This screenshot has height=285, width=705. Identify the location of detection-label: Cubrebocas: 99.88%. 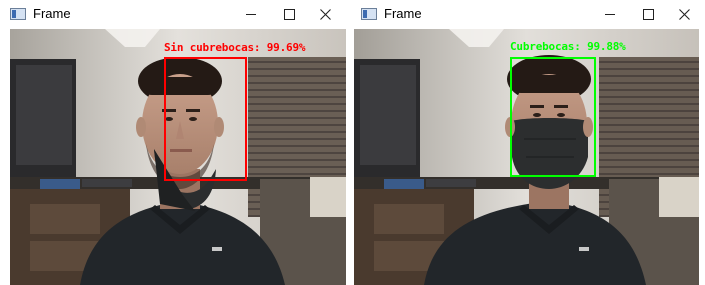
(568, 46).